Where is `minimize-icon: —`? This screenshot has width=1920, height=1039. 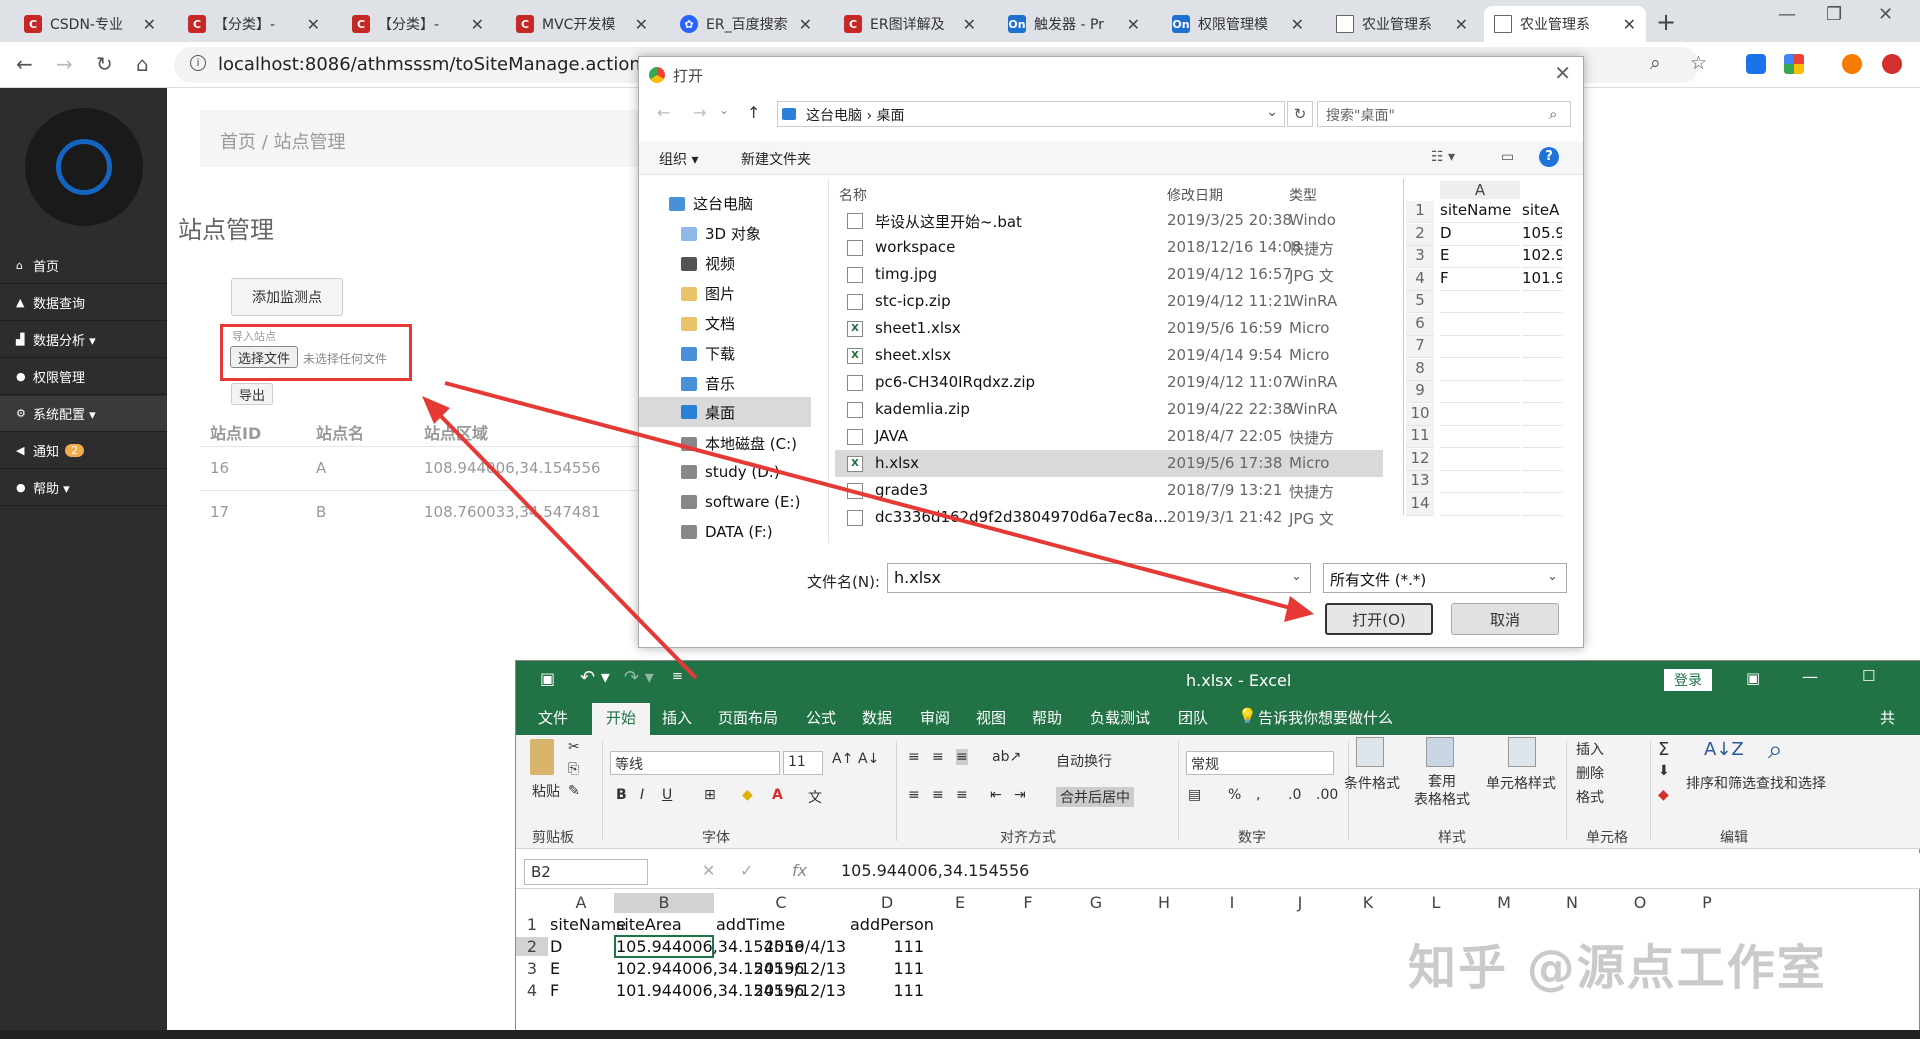 minimize-icon: — is located at coordinates (1810, 676).